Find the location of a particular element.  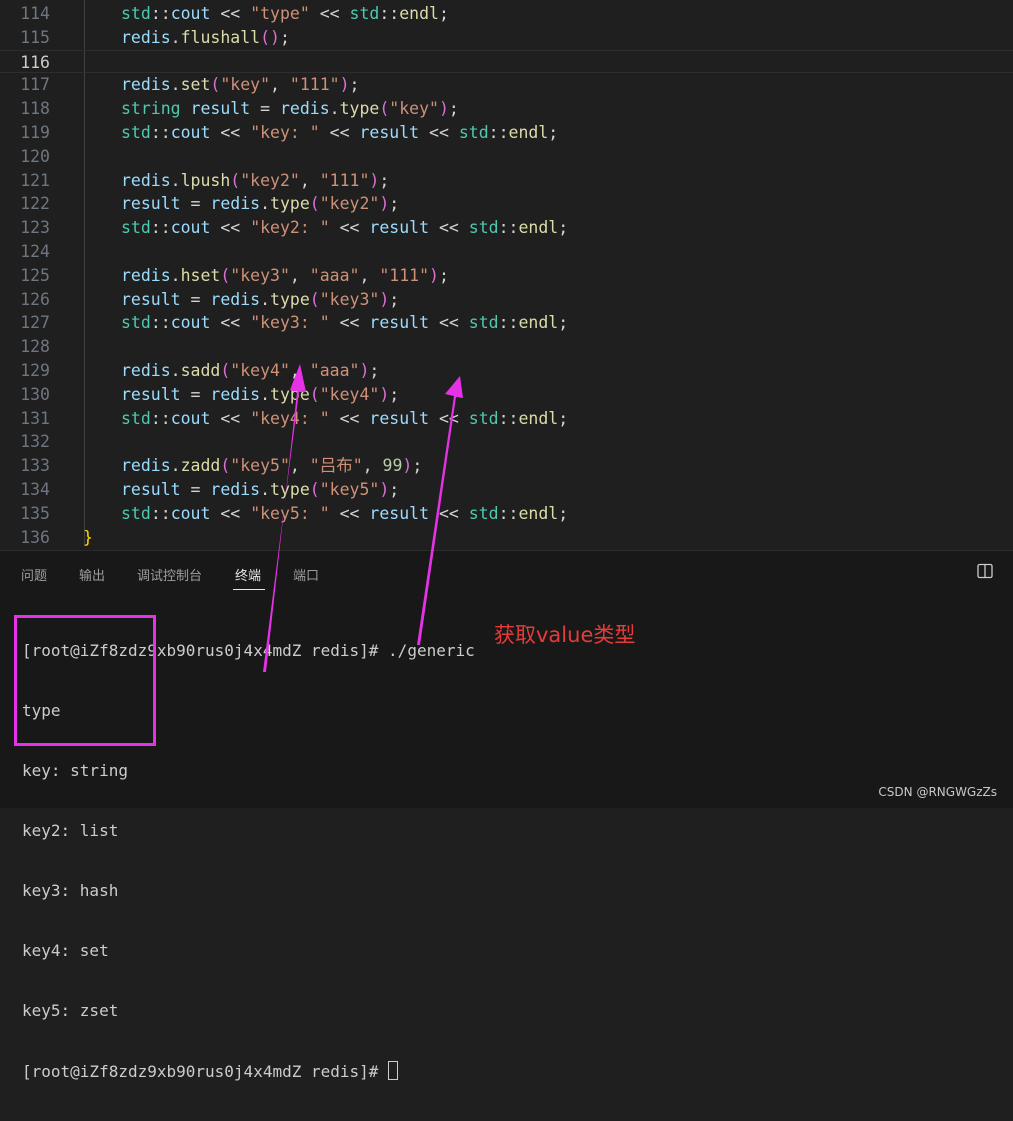

terminal-output-line: key2: list is located at coordinates (70, 830).